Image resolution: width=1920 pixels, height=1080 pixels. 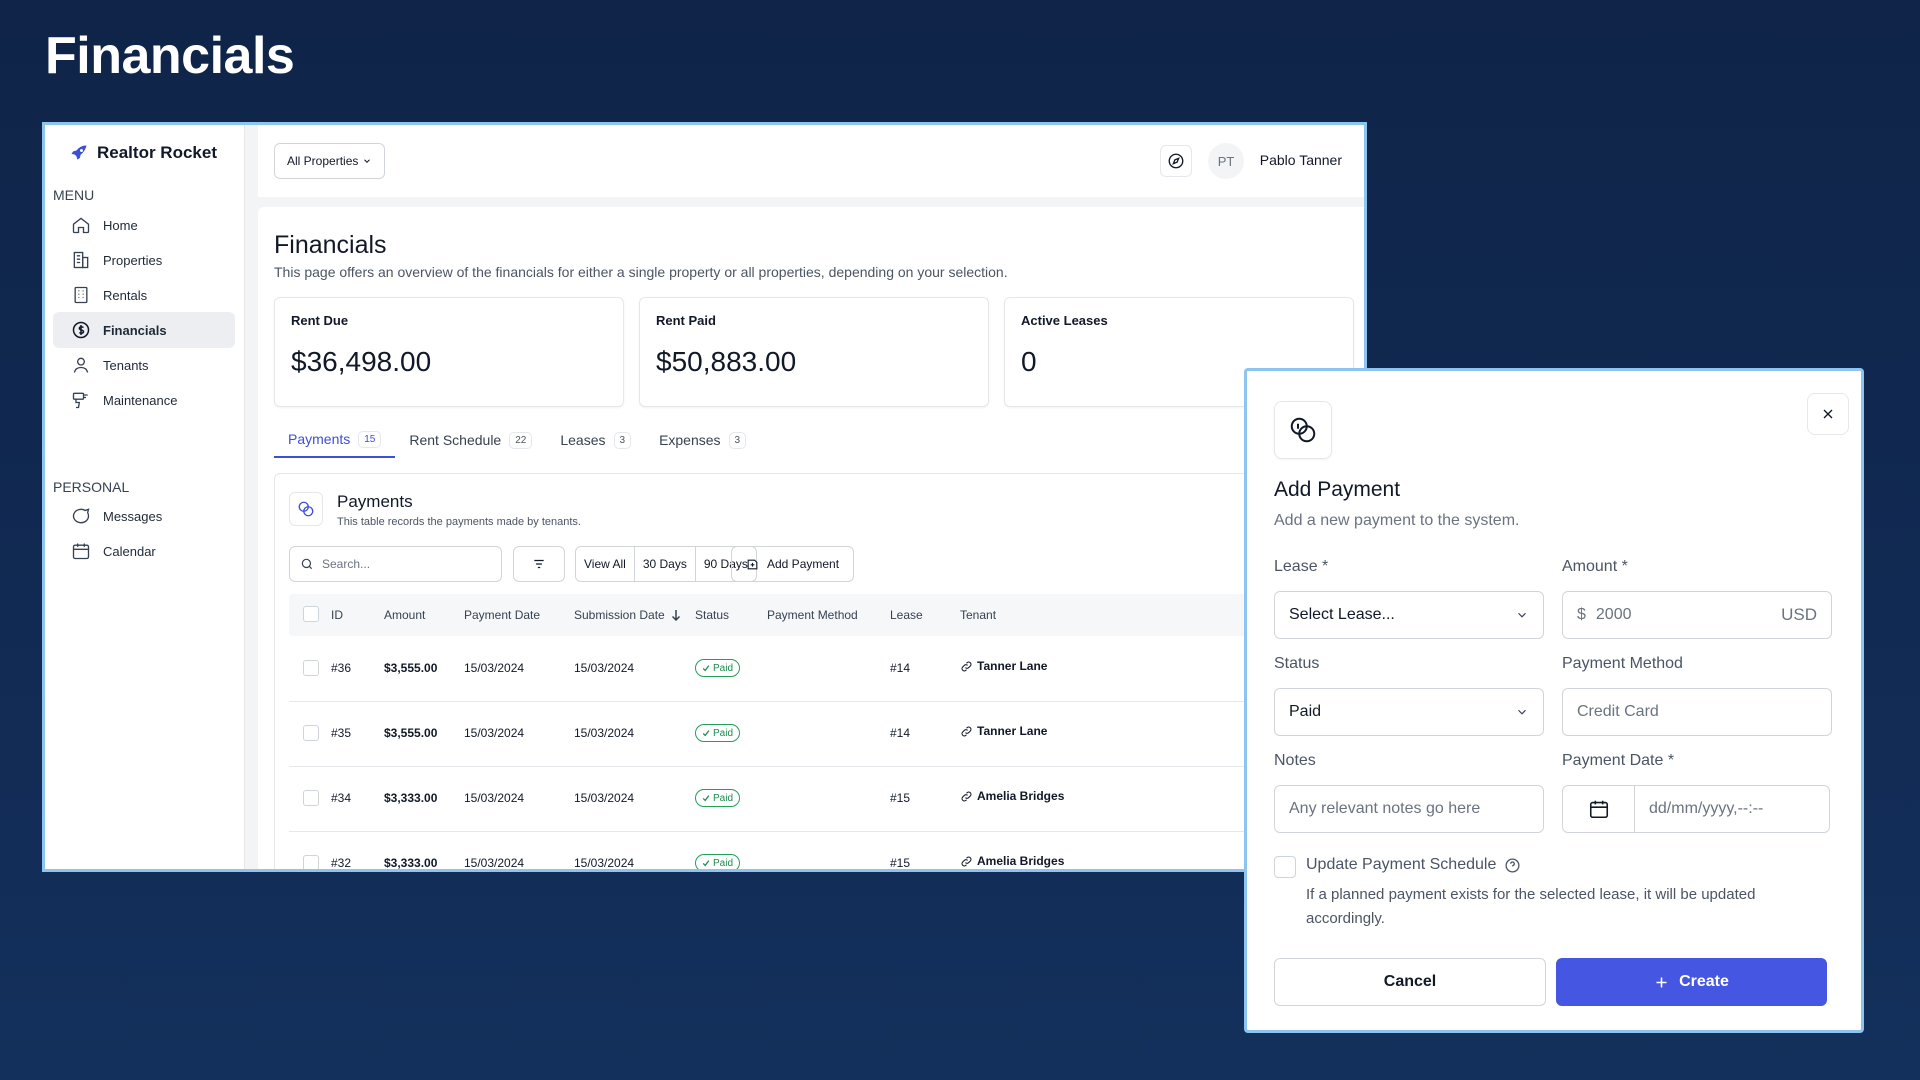 I want to click on create-button: Create, so click(x=1691, y=982).